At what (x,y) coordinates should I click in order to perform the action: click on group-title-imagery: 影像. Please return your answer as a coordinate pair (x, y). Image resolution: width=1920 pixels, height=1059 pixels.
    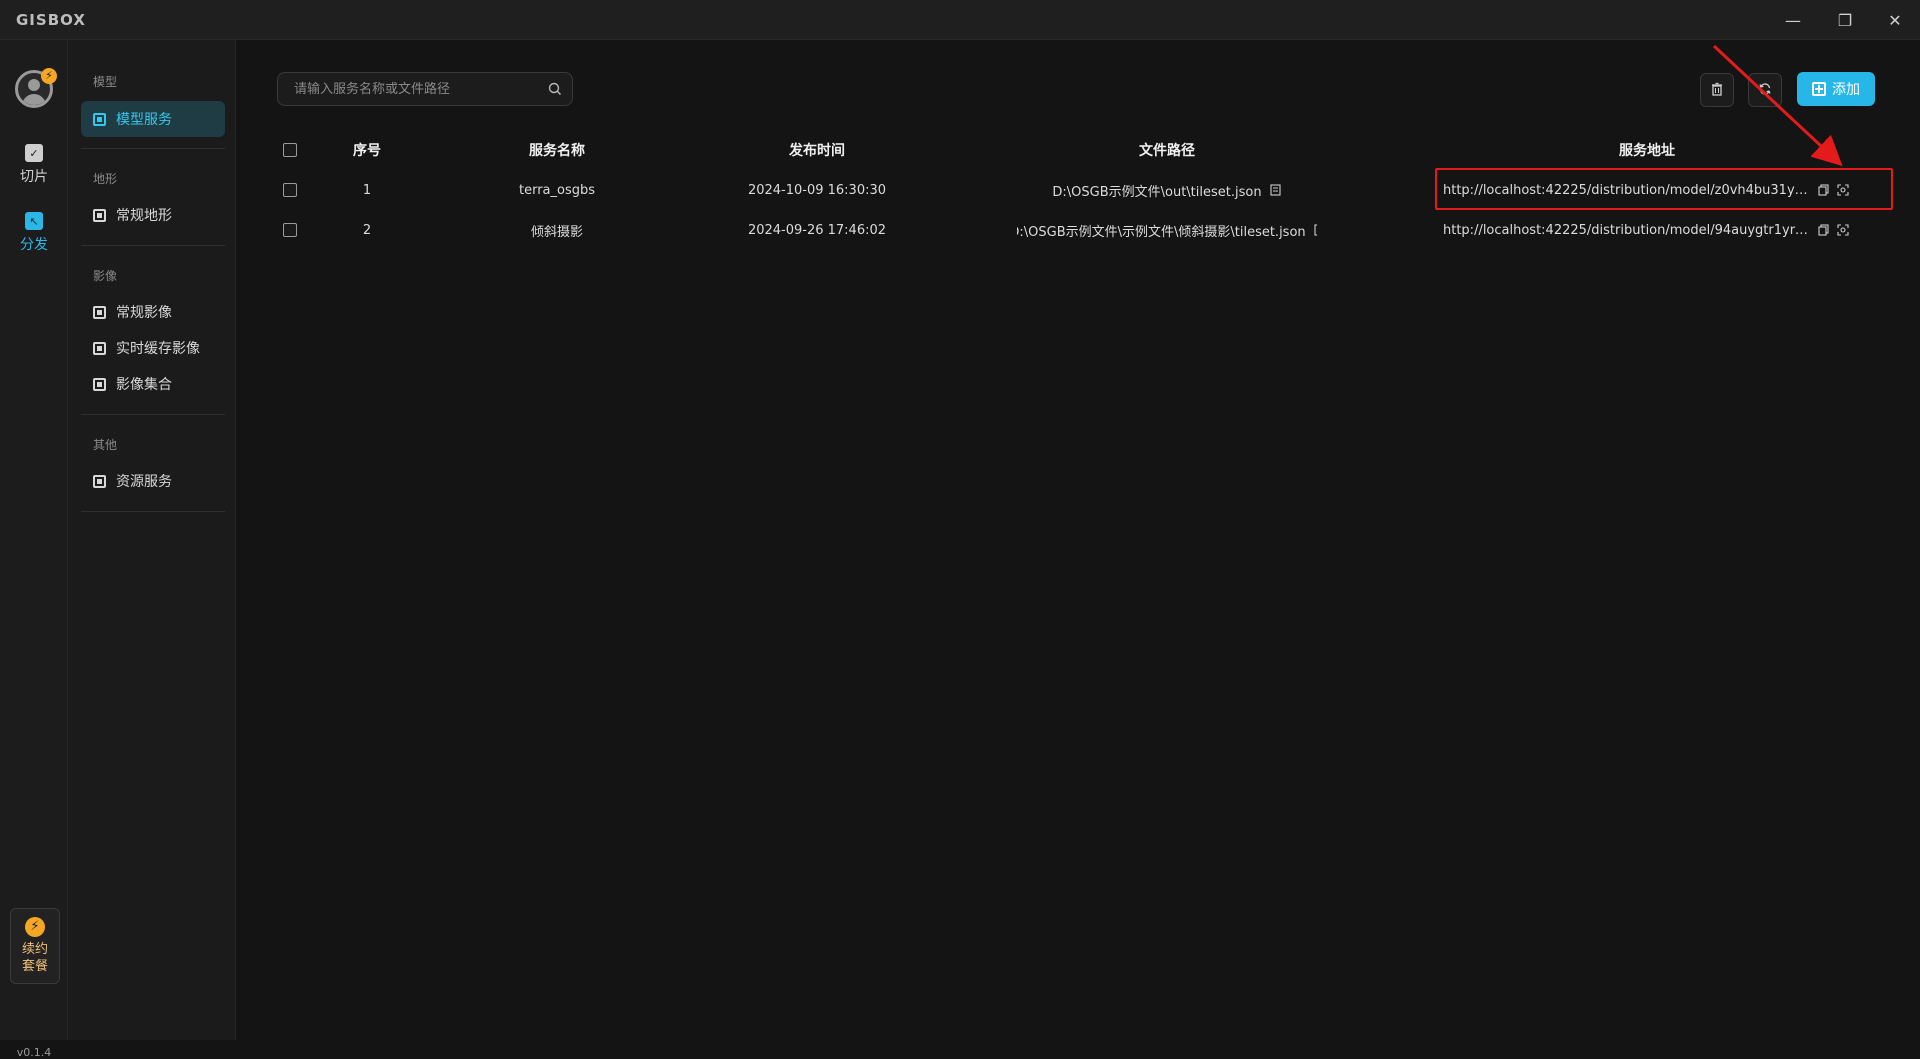
    Looking at the image, I should click on (105, 276).